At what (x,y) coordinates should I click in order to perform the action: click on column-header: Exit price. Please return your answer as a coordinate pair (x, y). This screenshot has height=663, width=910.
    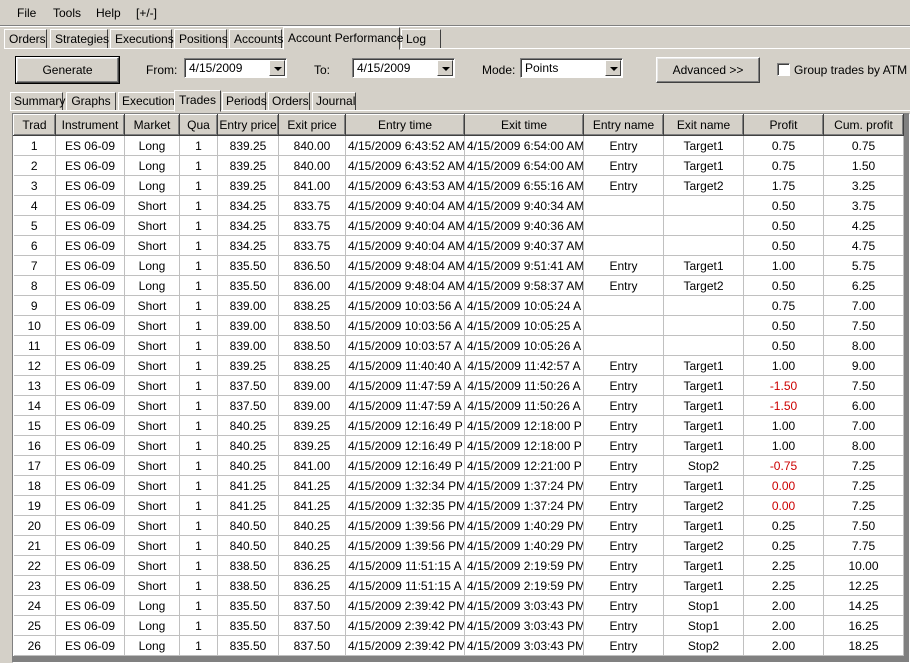
    Looking at the image, I should click on (312, 125).